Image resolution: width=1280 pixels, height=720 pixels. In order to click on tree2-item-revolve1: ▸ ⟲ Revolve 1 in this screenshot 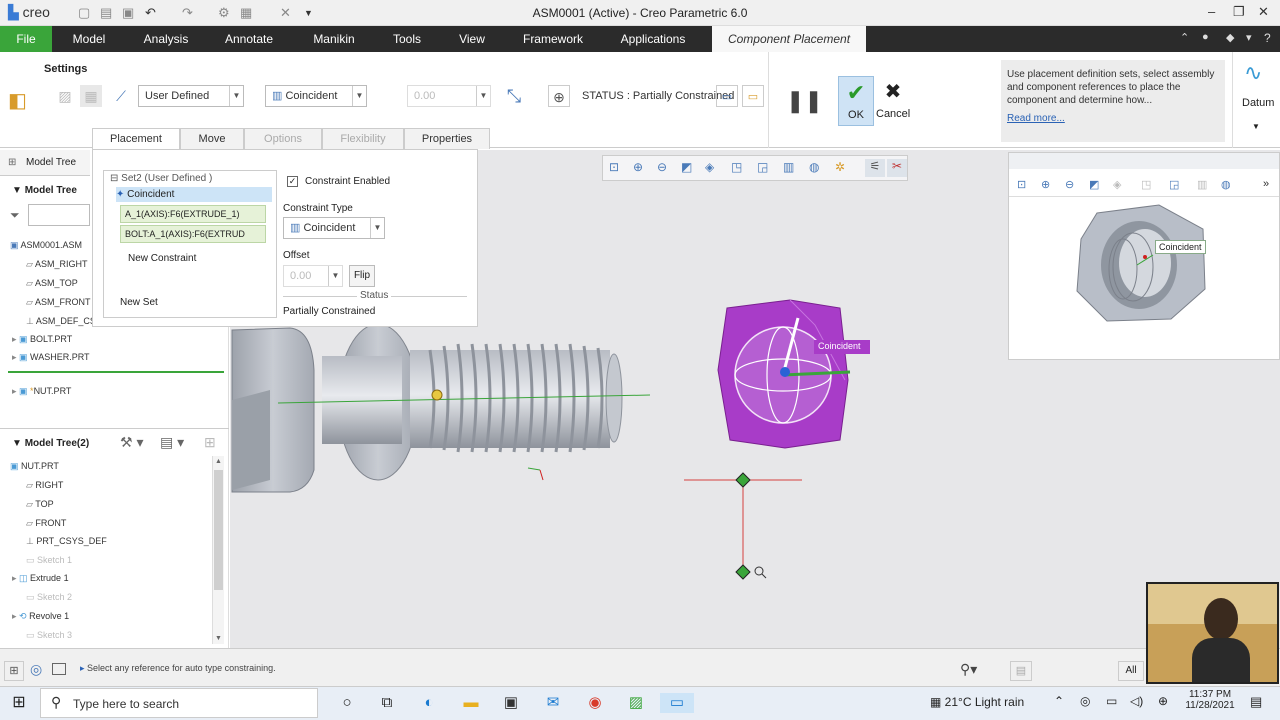, I will do `click(40, 616)`.